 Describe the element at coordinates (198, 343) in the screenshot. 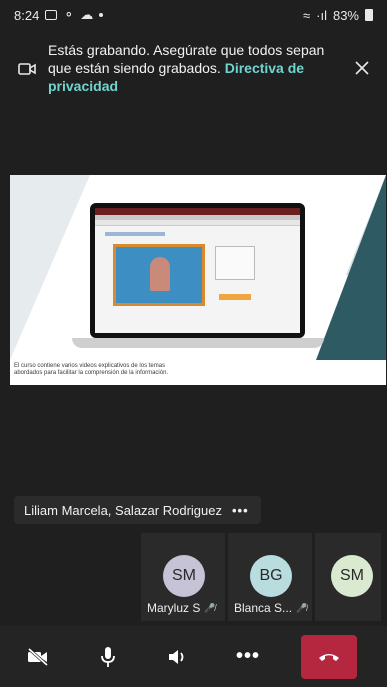

I see `laptop-base` at that location.